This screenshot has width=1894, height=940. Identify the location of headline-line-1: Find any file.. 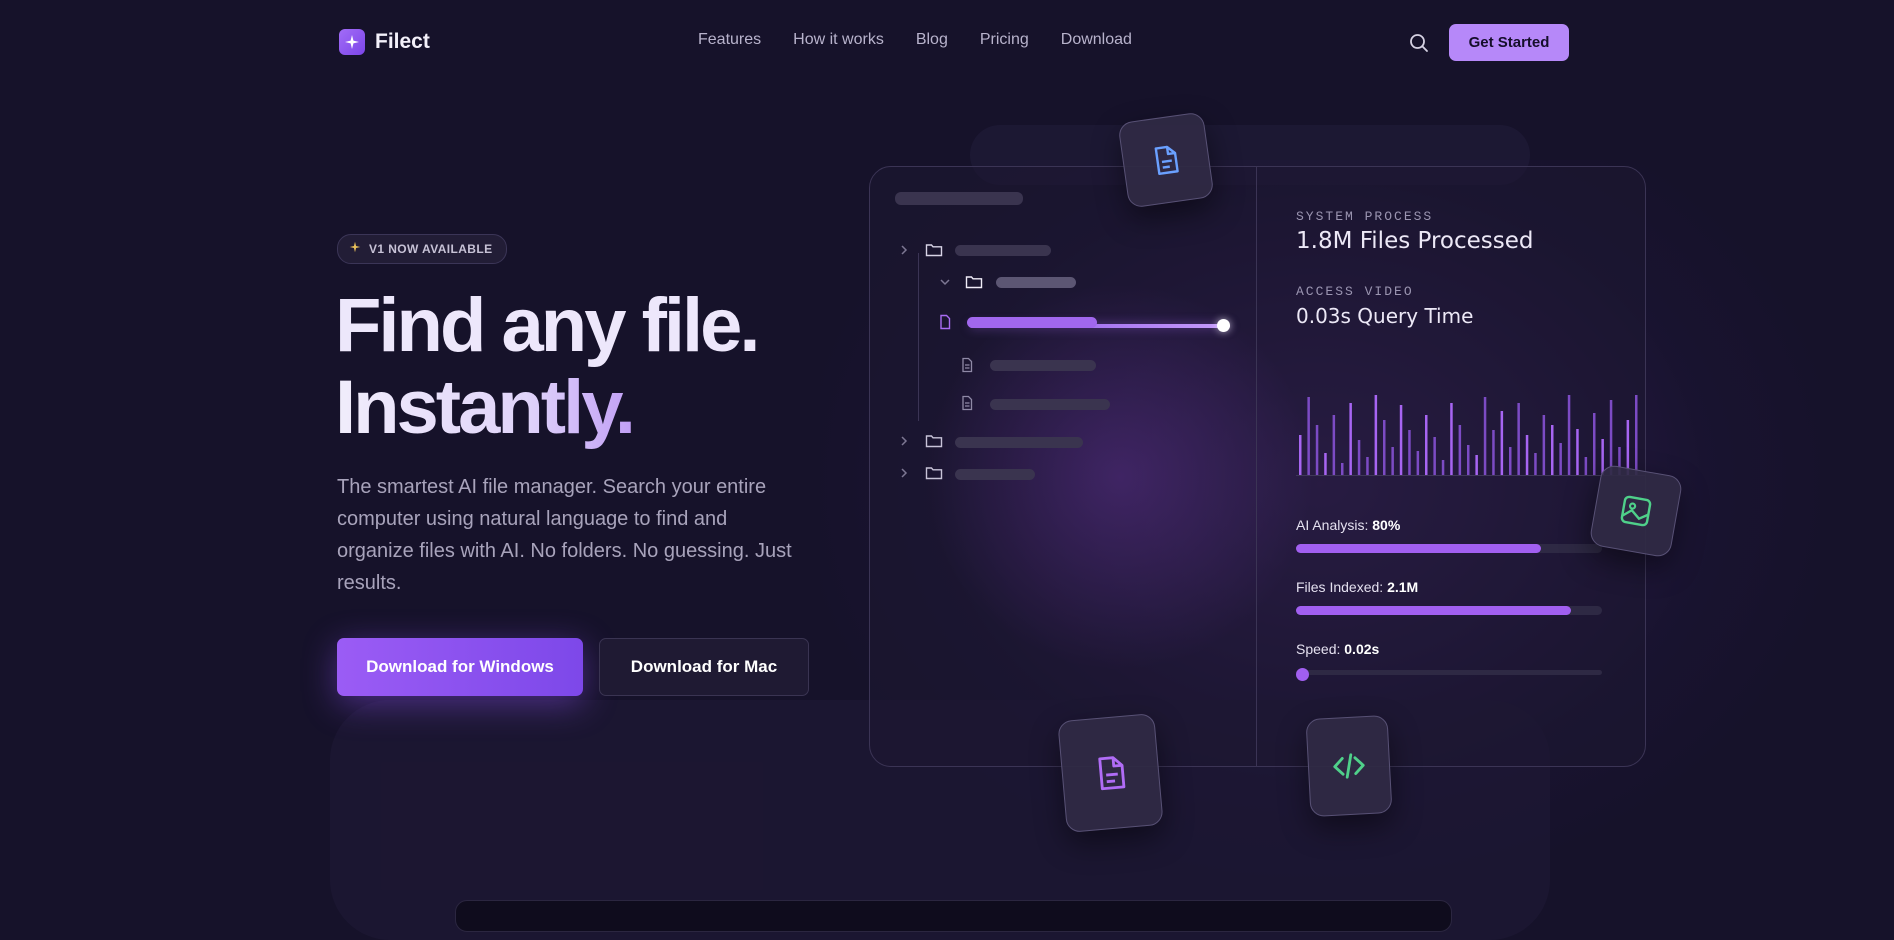
(547, 325).